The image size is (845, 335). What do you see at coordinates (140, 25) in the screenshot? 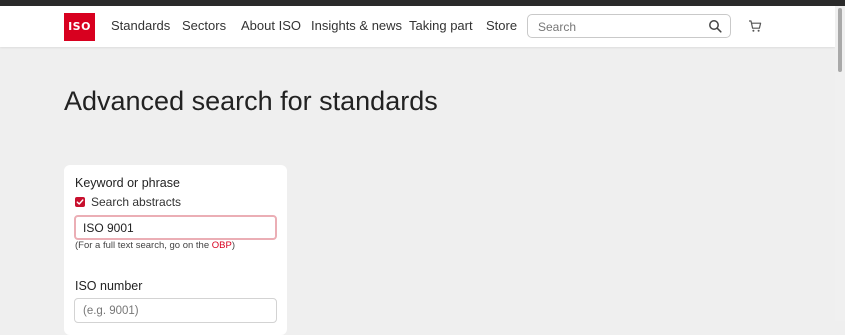
I see `nav-standards: Standards` at bounding box center [140, 25].